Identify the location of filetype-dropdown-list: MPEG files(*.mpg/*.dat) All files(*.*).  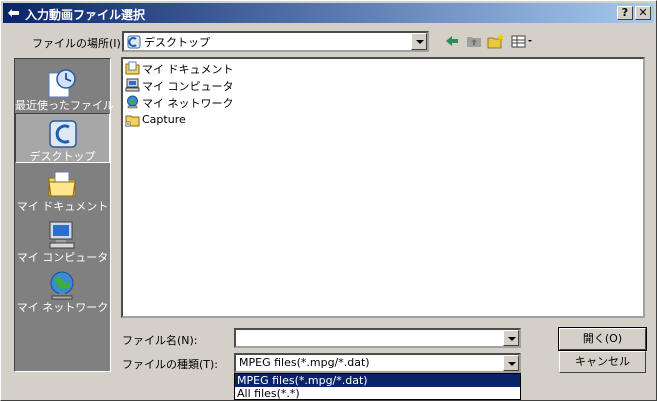
(377, 386).